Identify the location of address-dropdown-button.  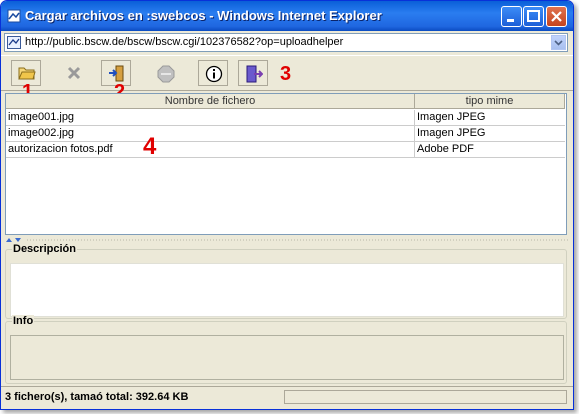
(558, 42).